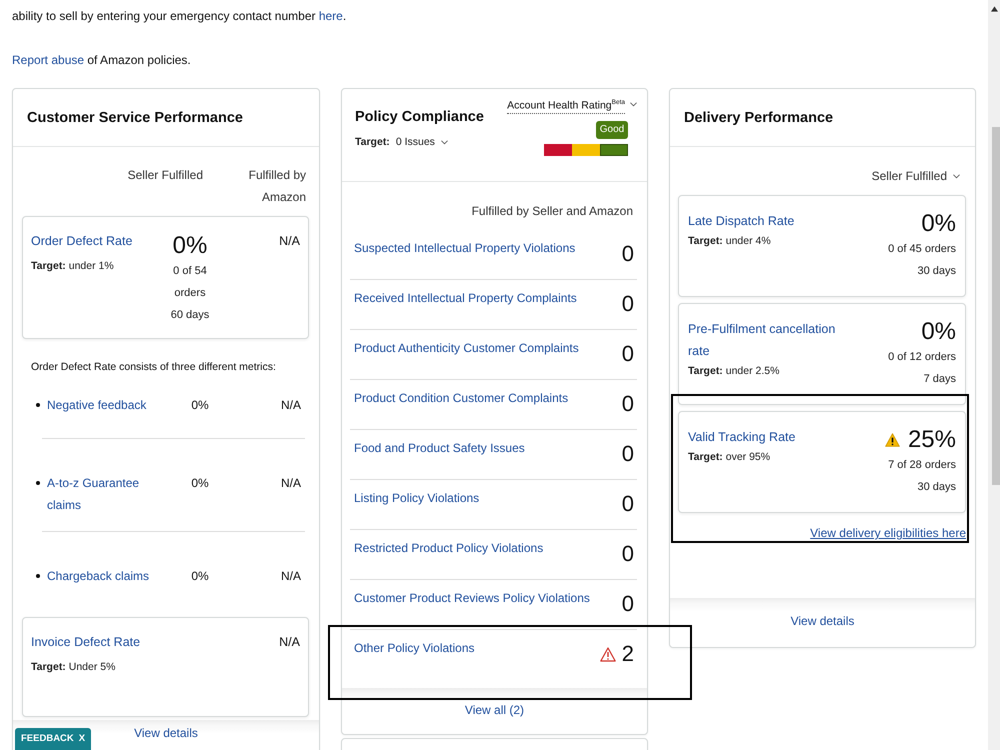  What do you see at coordinates (449, 542) in the screenshot?
I see `policy-link: Restricted Product Policy Violations` at bounding box center [449, 542].